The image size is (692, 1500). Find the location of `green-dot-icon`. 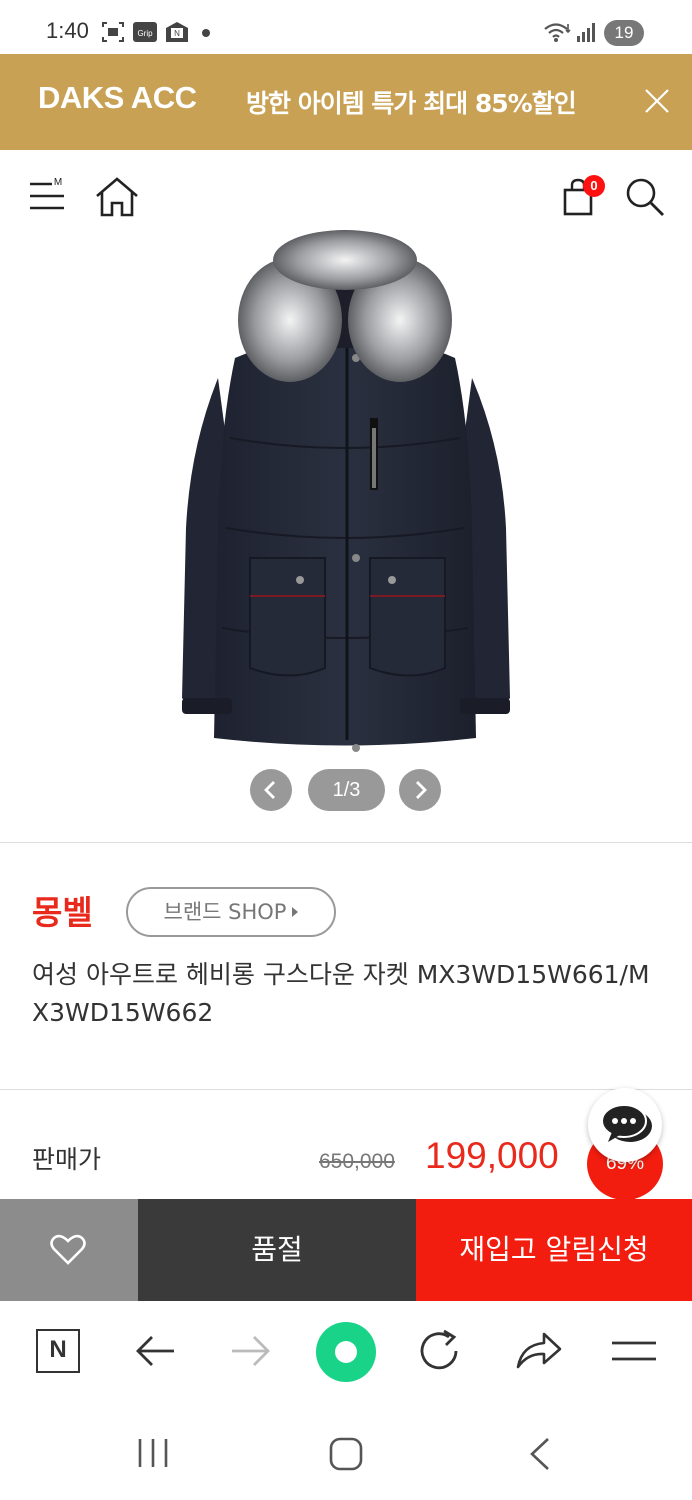

green-dot-icon is located at coordinates (346, 1352).